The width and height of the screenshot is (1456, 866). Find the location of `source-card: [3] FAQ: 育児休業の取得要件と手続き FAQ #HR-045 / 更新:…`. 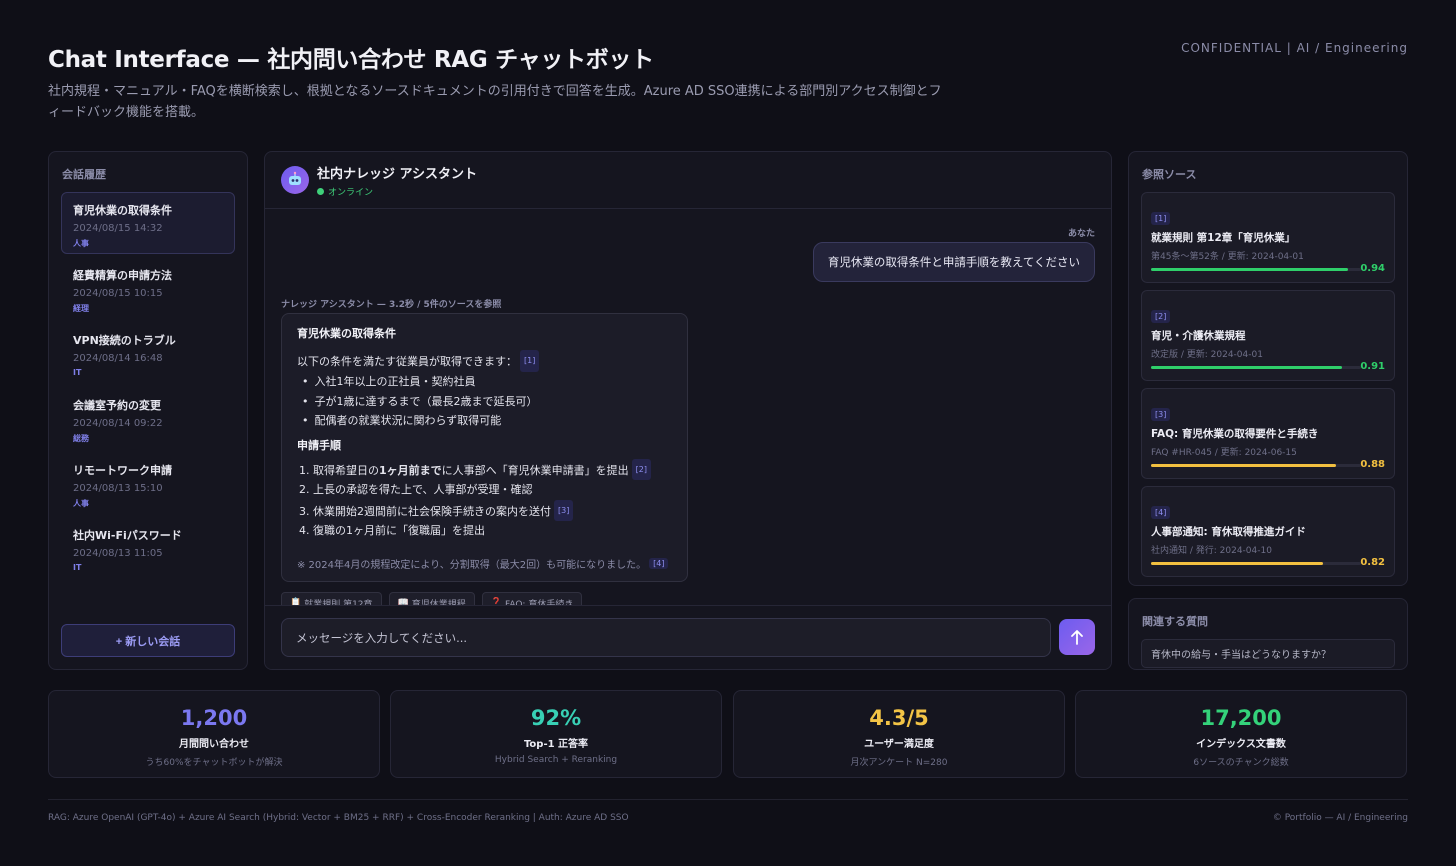

source-card: [3] FAQ: 育児休業の取得要件と手続き FAQ #HR-045 / 更新:… is located at coordinates (1268, 433).